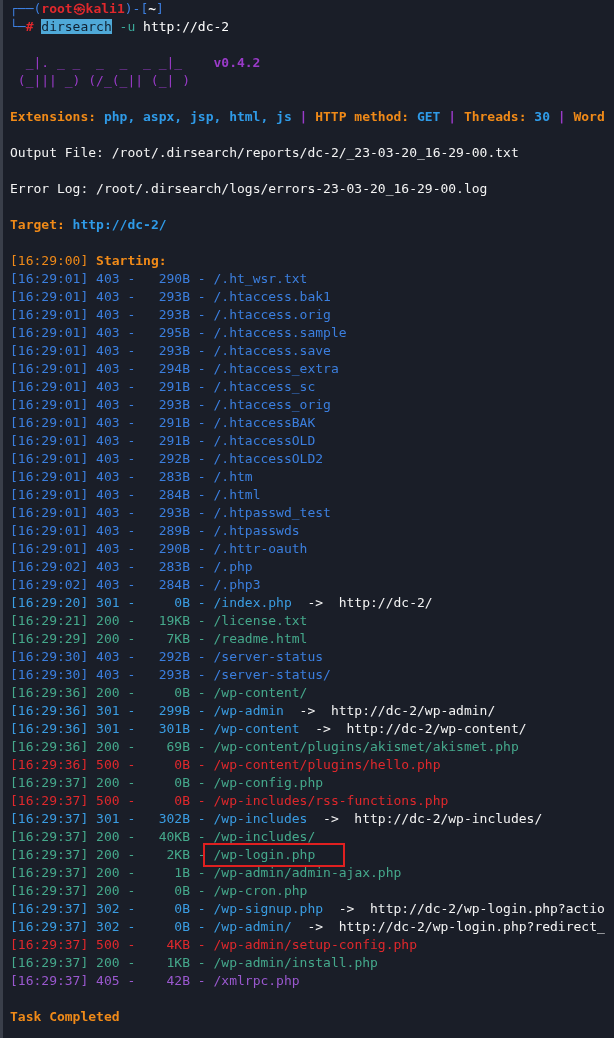 Image resolution: width=614 pixels, height=1038 pixels. Describe the element at coordinates (170, 405) in the screenshot. I see `log-line: [16:29:01] 403 - 293B - /.htaccess_orig` at that location.